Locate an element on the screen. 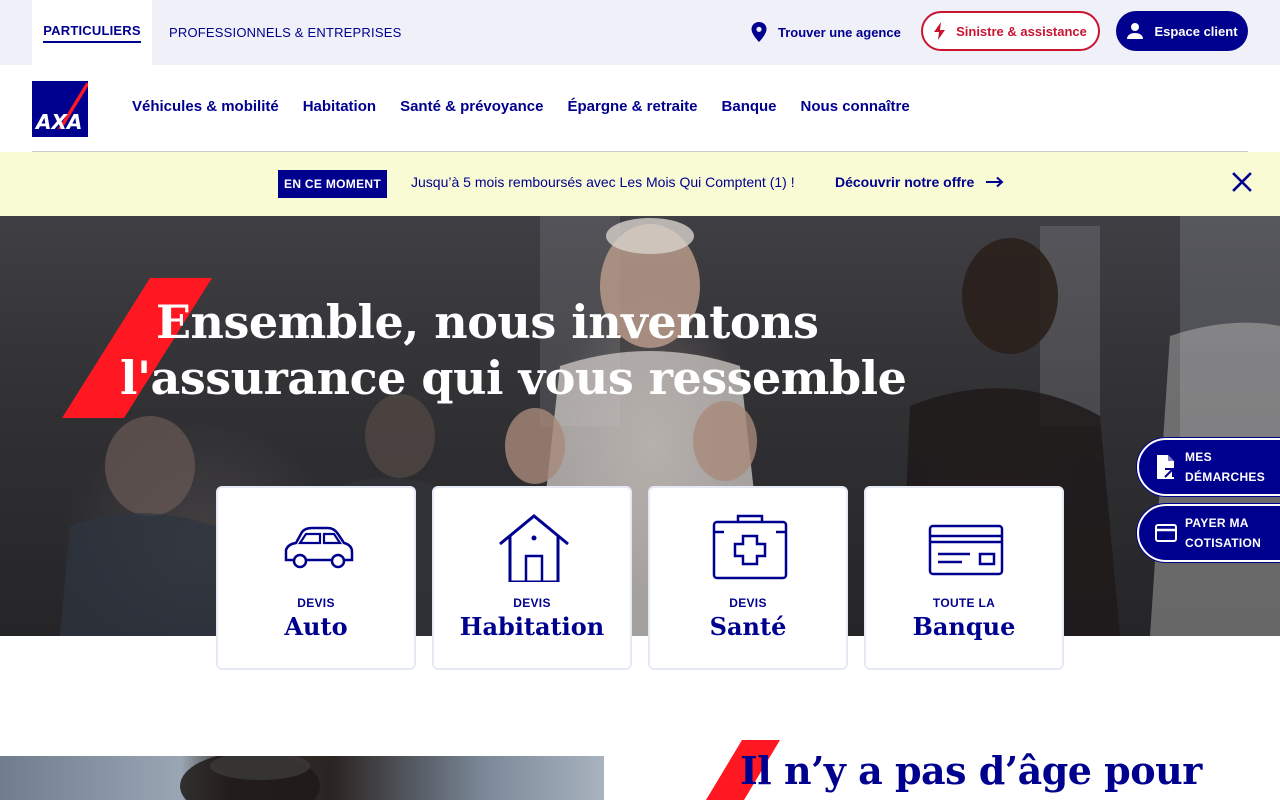 This screenshot has height=800, width=1280. close-icon is located at coordinates (1242, 182).